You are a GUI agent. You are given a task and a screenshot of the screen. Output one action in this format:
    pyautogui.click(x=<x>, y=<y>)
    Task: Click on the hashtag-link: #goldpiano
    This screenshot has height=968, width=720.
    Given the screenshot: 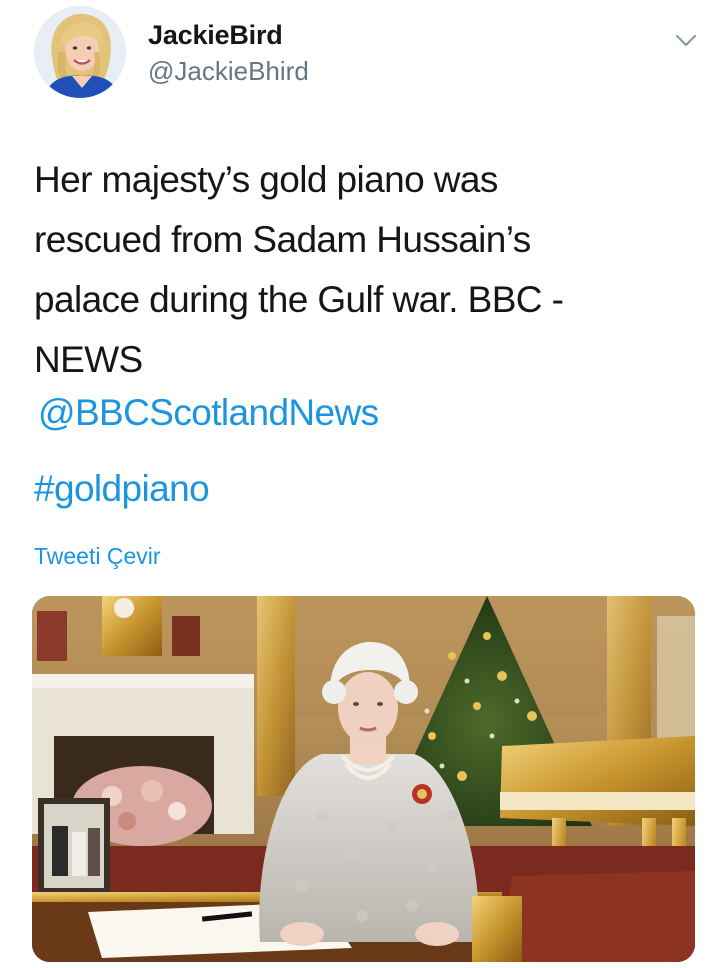 What is the action you would take?
    pyautogui.click(x=122, y=489)
    